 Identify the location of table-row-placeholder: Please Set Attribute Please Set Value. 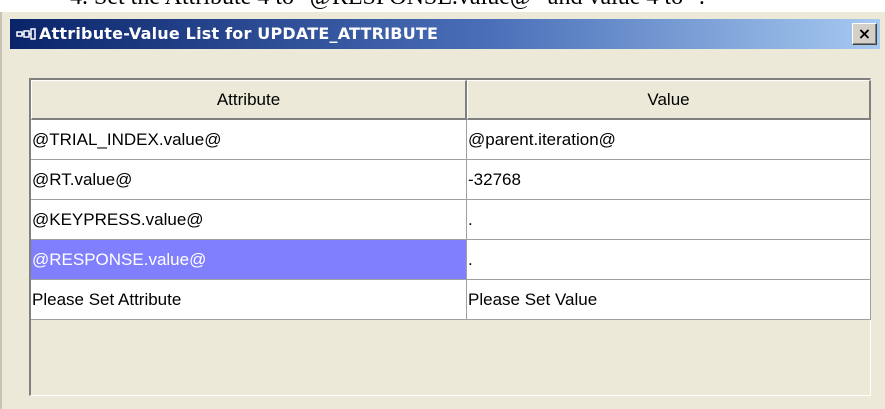
(451, 300).